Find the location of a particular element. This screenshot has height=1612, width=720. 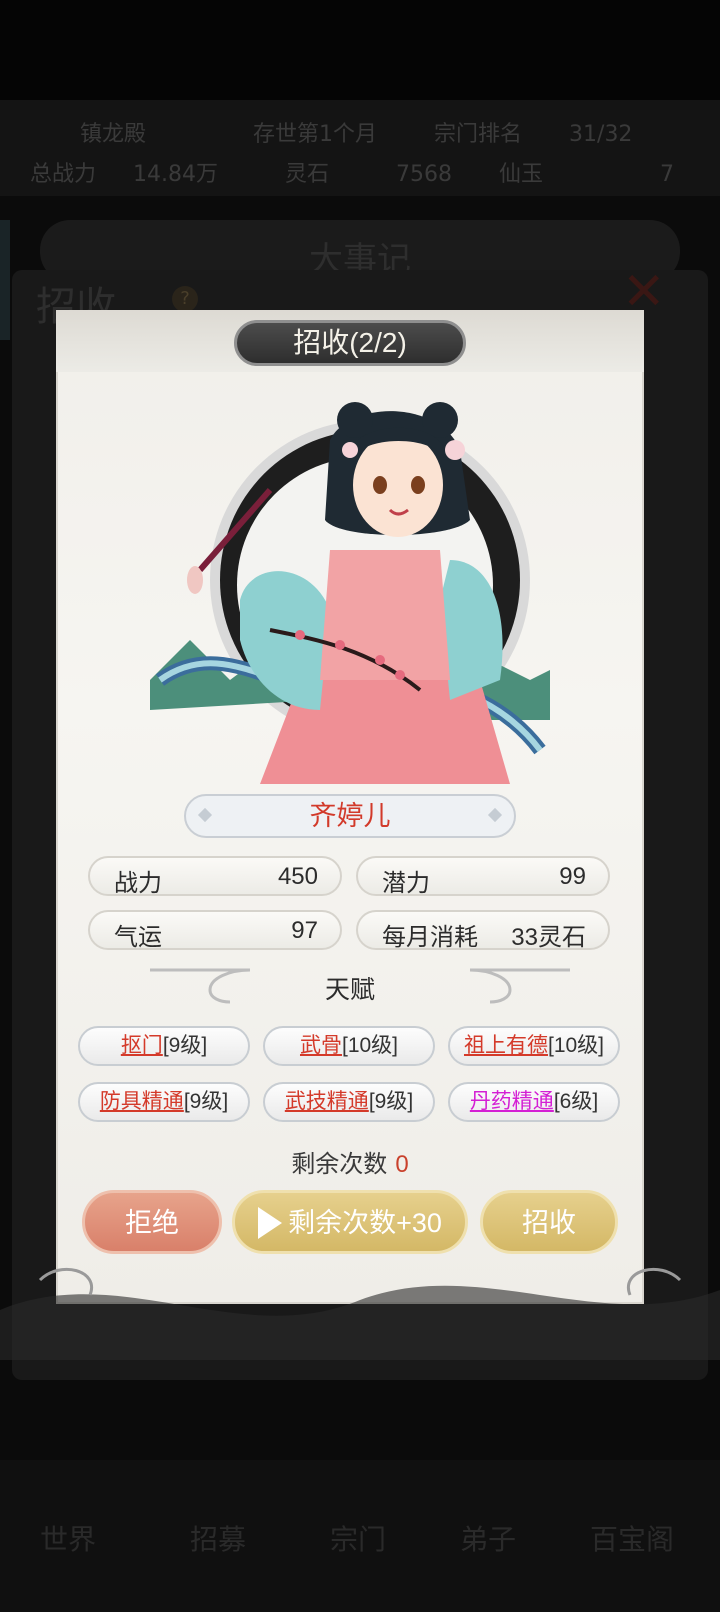

power-label: 总战力 is located at coordinates (63, 174).